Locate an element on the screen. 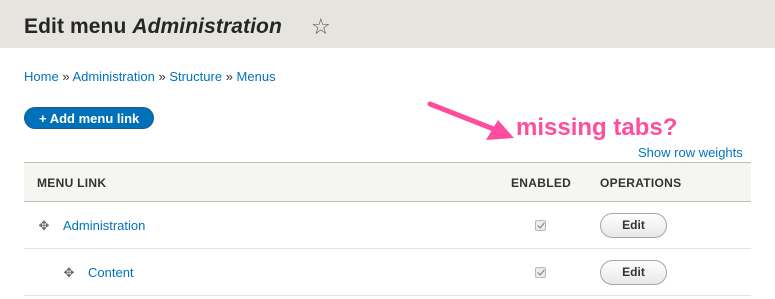 The image size is (775, 299). breadcrumb-structure: Structure is located at coordinates (195, 76).